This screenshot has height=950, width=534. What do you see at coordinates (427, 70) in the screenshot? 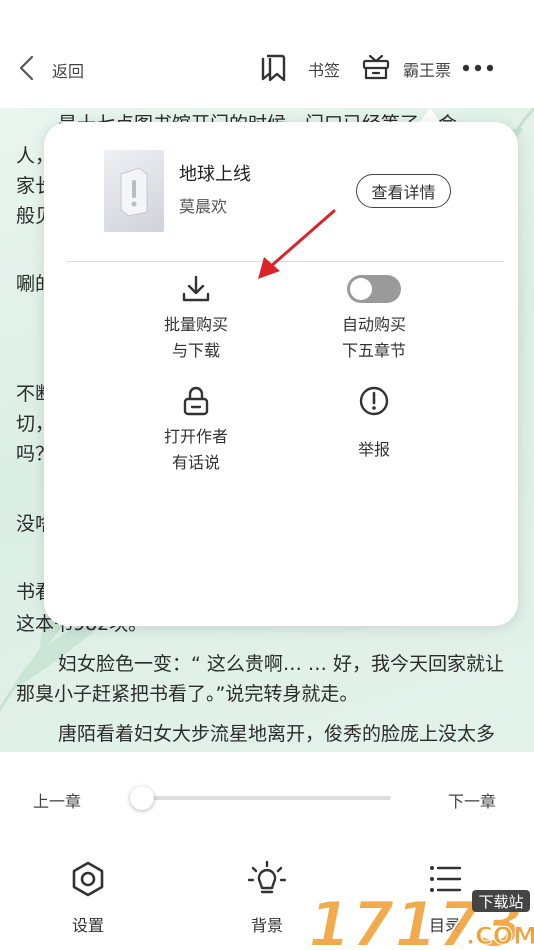
I see `ticket-label: 霸王票` at bounding box center [427, 70].